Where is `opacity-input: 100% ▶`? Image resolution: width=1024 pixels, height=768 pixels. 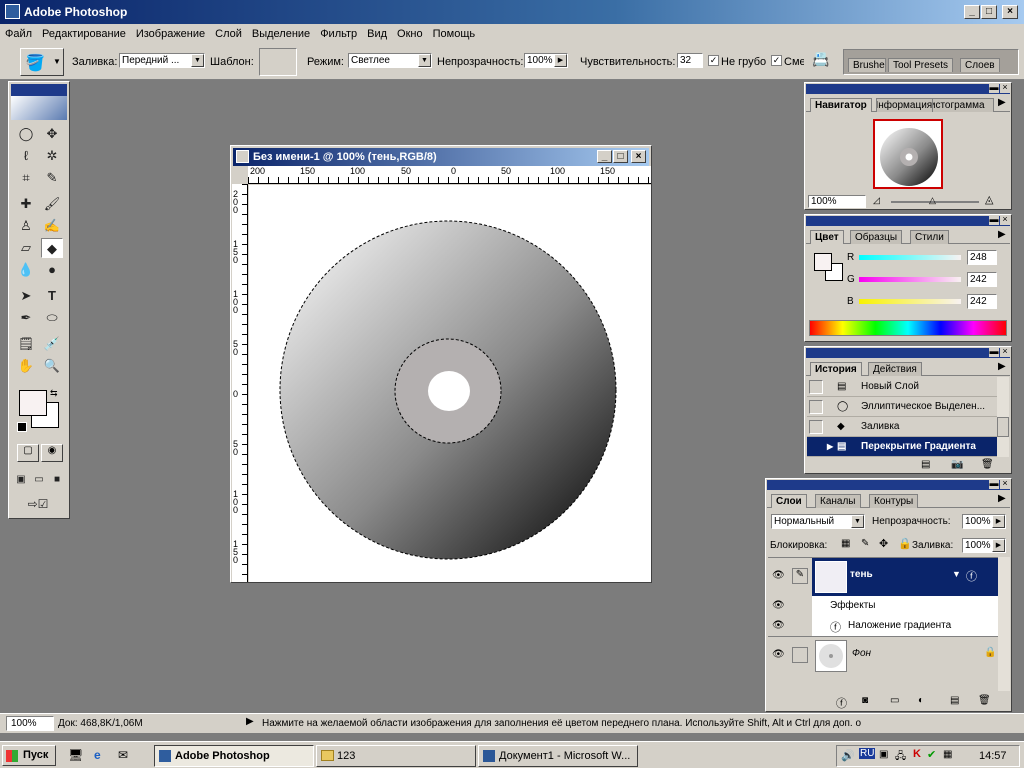
opacity-input: 100% ▶ is located at coordinates (546, 60).